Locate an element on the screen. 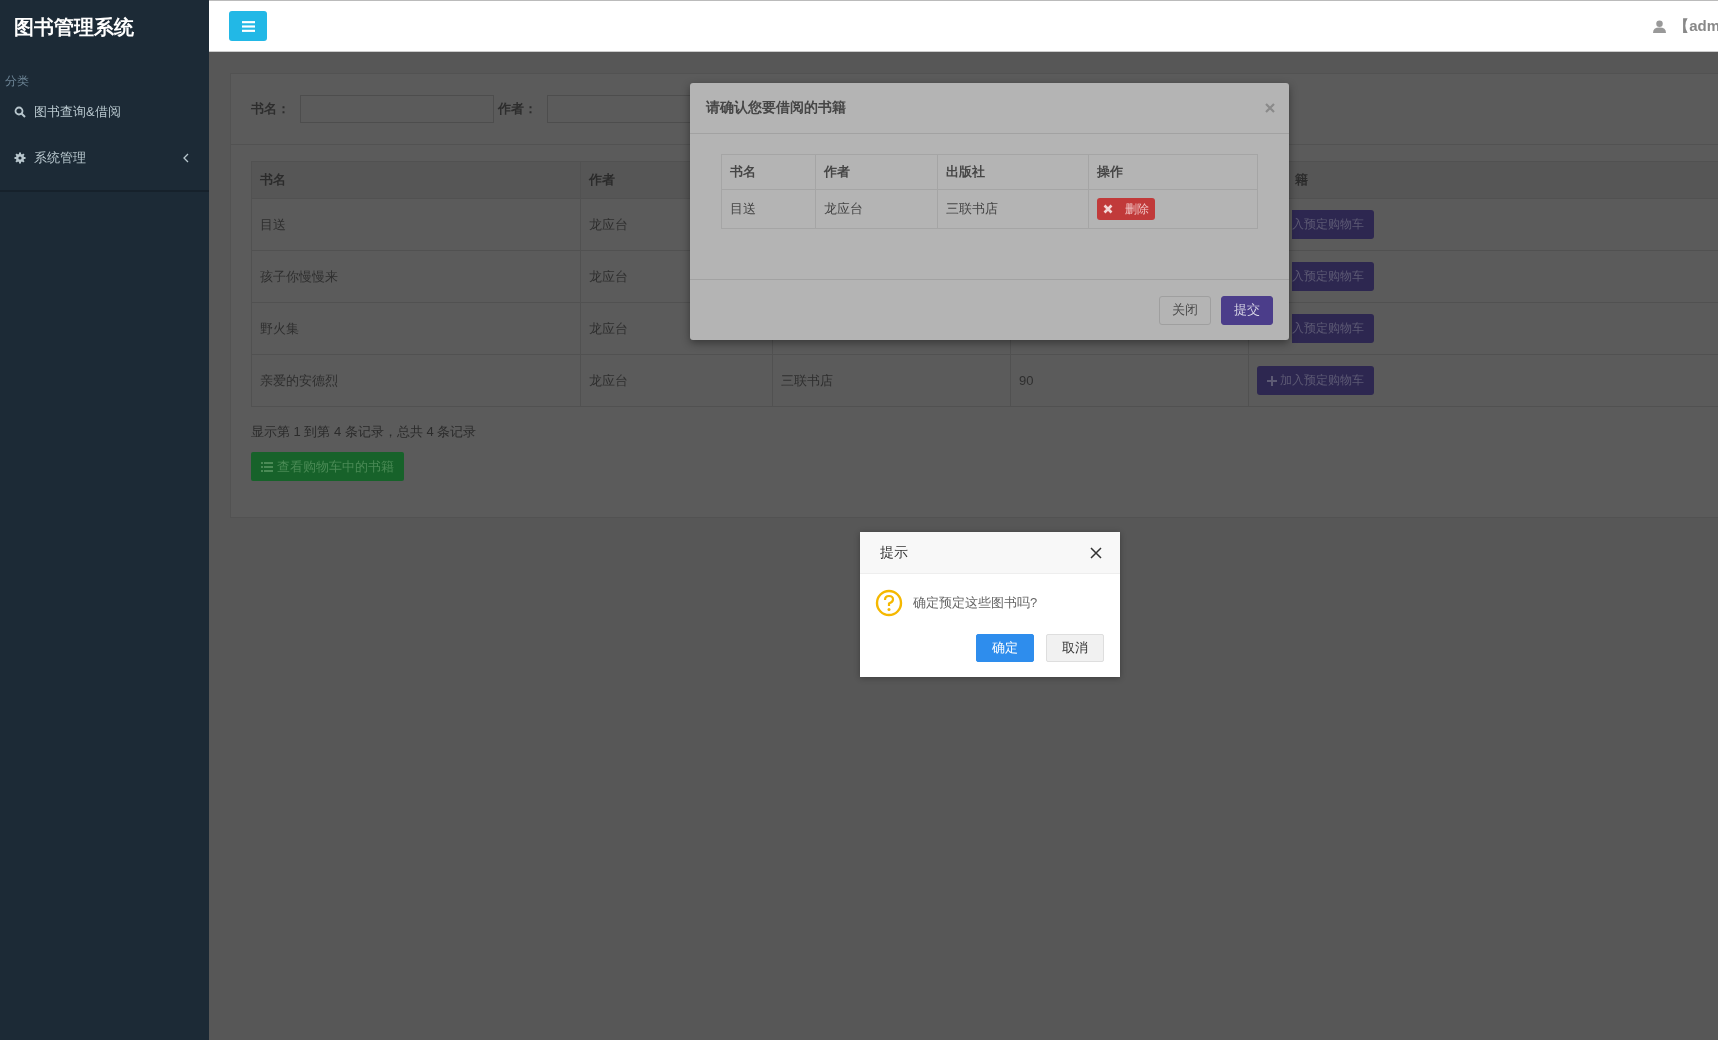 This screenshot has height=1040, width=1718. menu-icon is located at coordinates (248, 26).